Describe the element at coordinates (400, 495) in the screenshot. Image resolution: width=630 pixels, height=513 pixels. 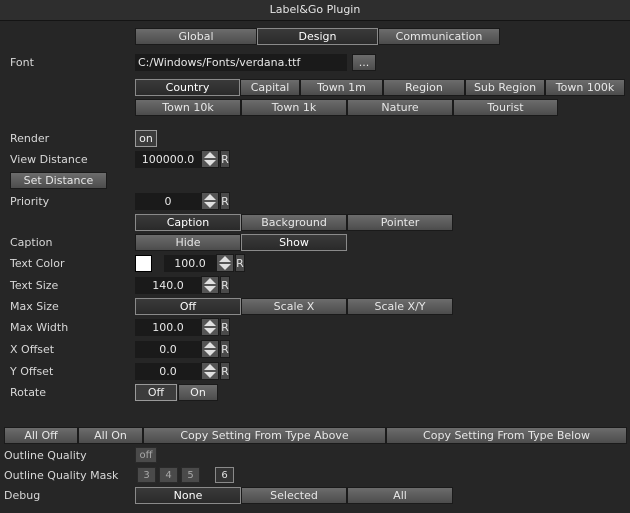
I see `debug-all: All` at that location.